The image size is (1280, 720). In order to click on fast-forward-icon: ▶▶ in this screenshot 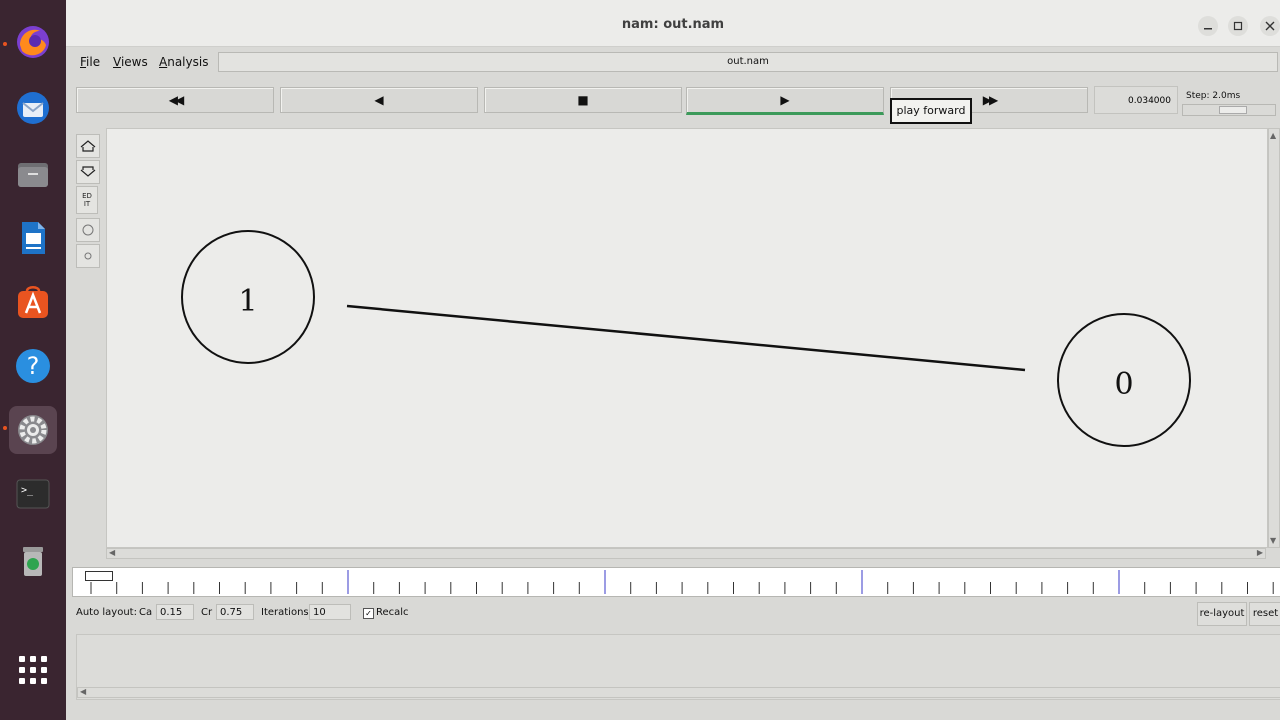, I will do `click(990, 100)`.